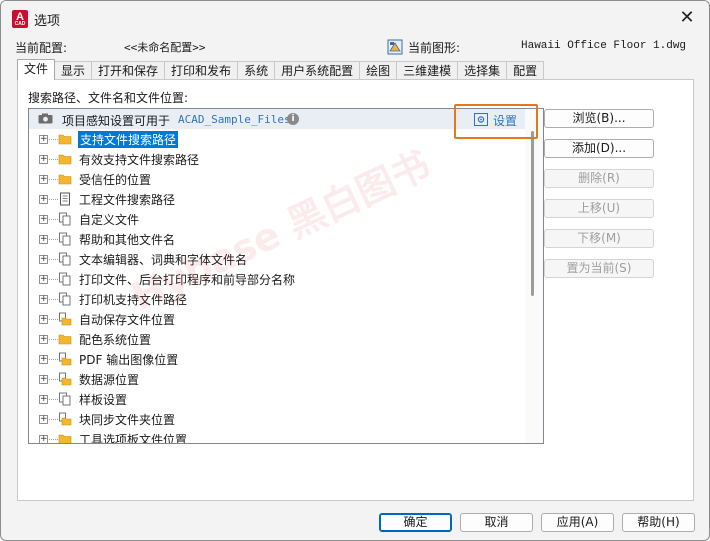  I want to click on scrollbar-thumb, so click(532, 213).